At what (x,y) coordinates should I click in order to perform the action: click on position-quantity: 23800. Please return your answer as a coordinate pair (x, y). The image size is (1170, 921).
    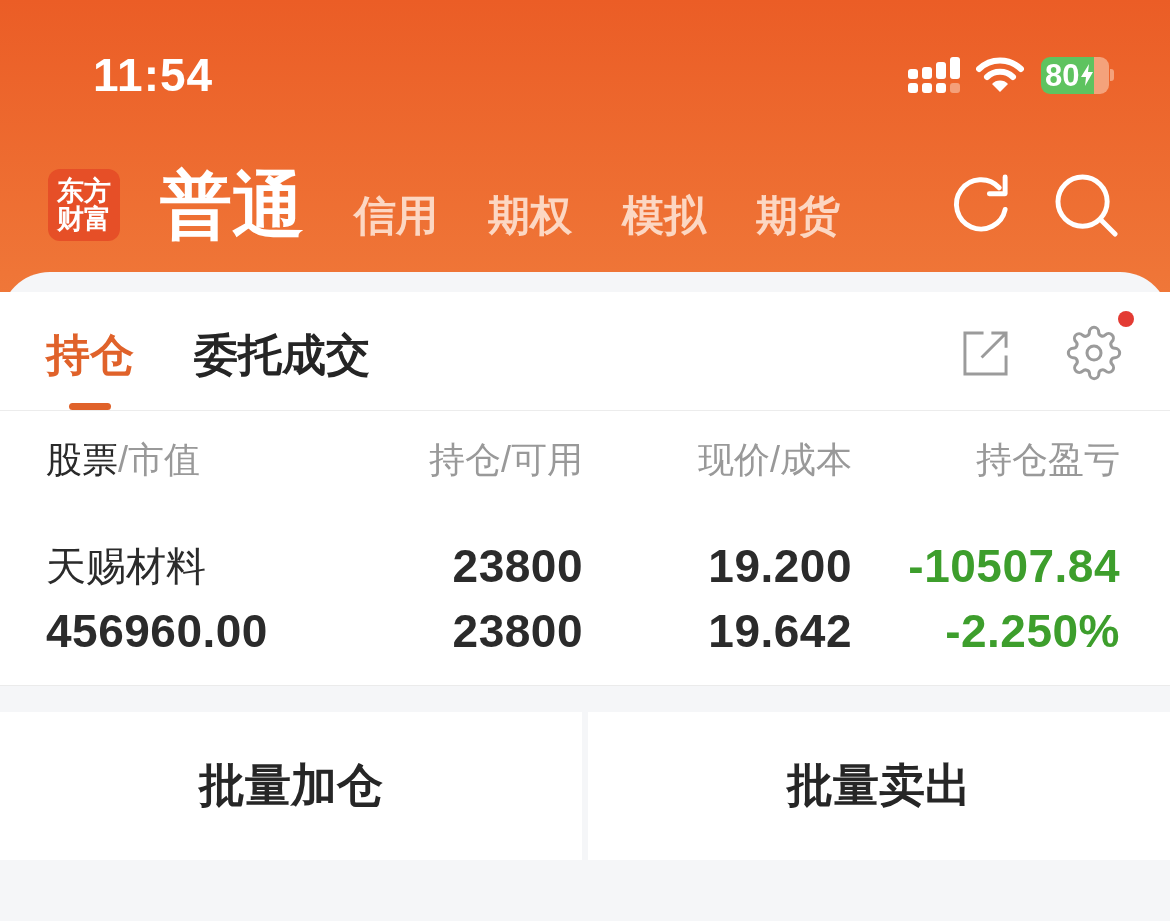
    Looking at the image, I should click on (517, 566).